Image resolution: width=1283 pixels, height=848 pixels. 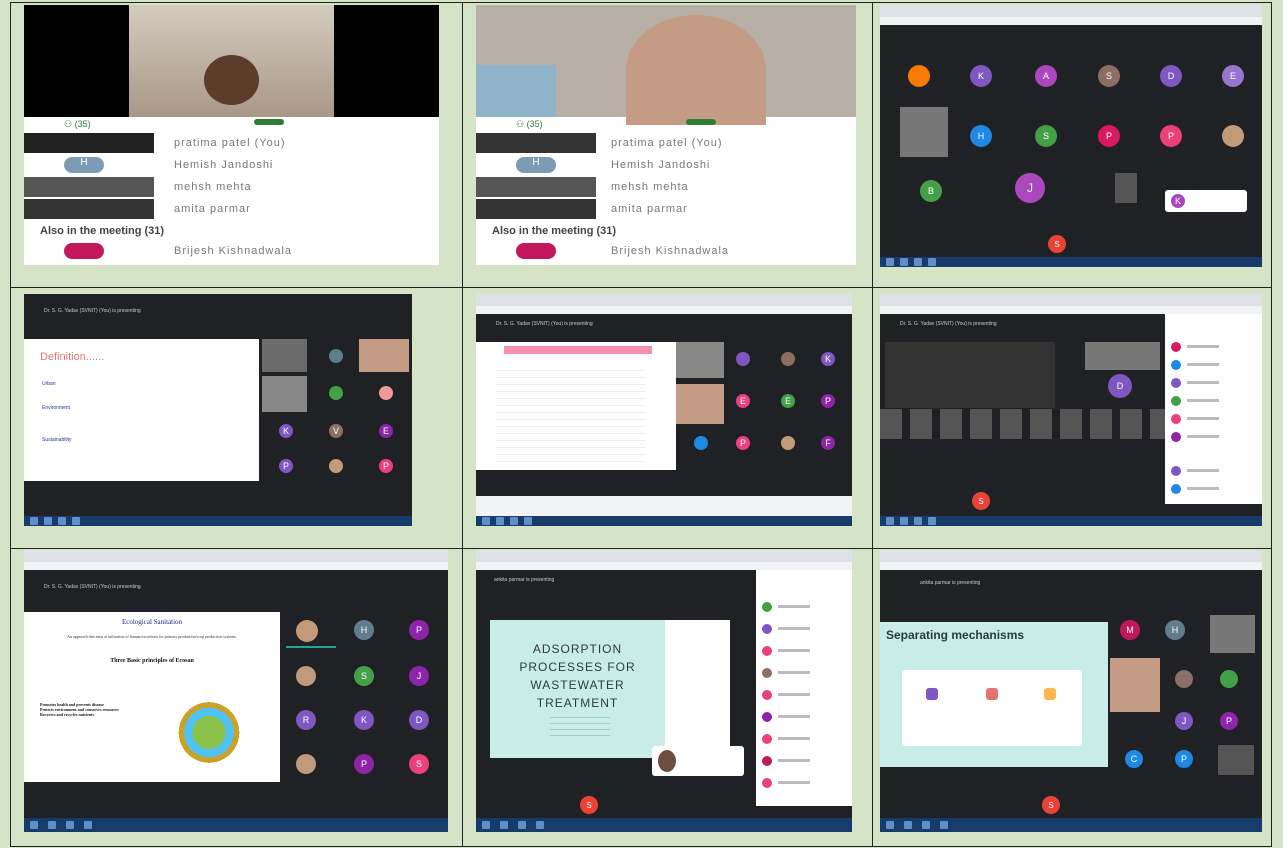 I want to click on slide-item: Environment, so click(x=56, y=408).